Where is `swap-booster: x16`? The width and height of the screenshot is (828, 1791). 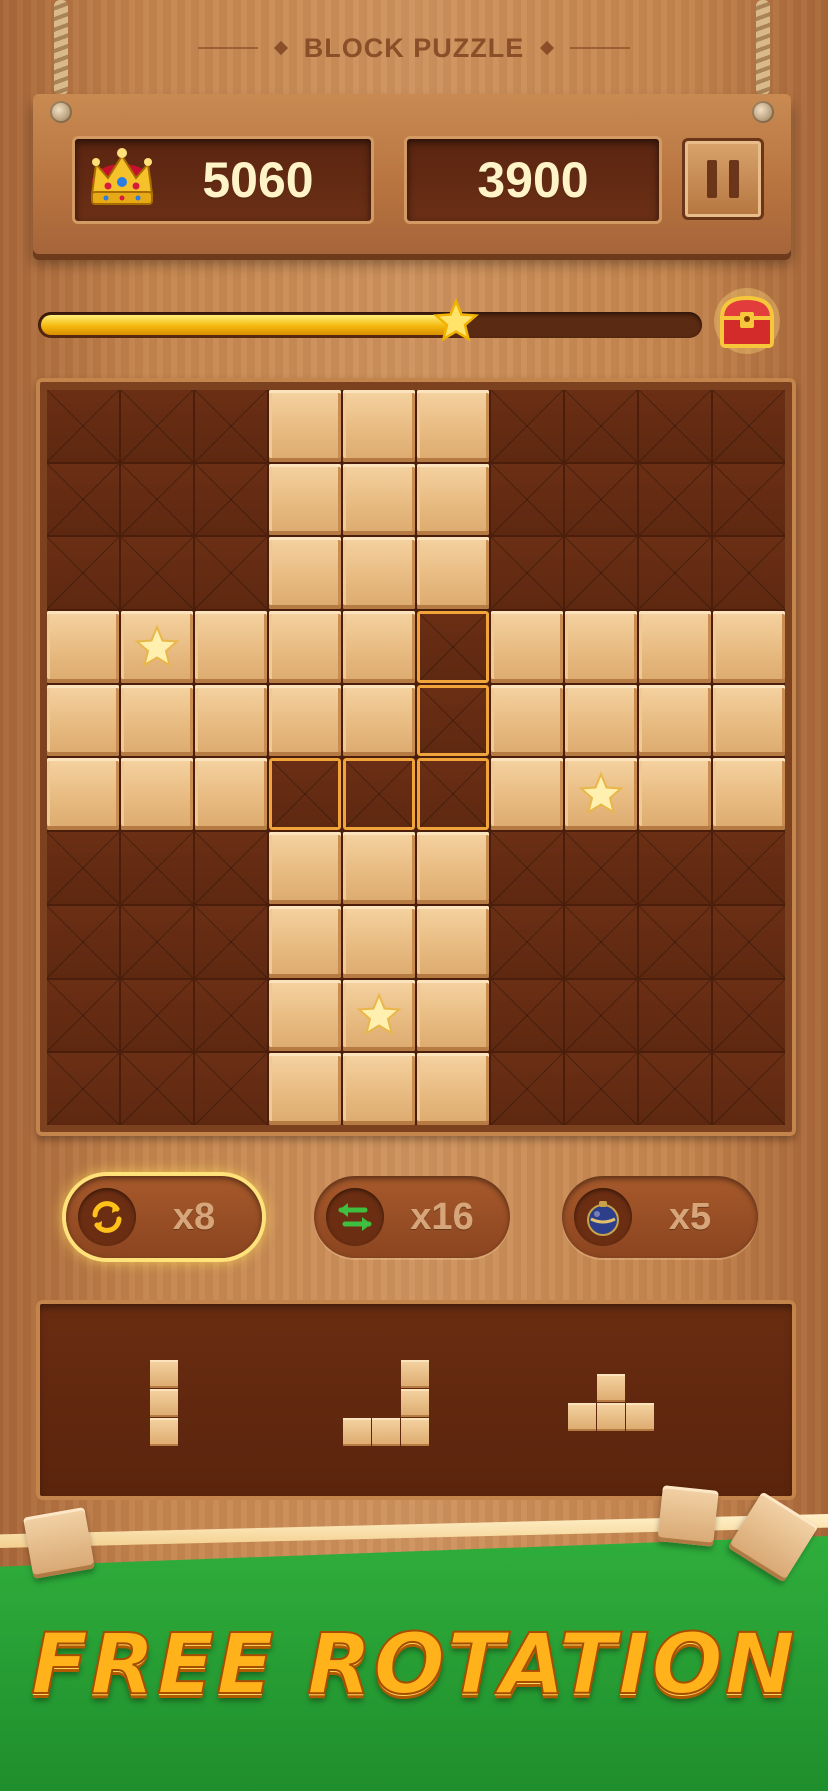
swap-booster: x16 is located at coordinates (412, 1217).